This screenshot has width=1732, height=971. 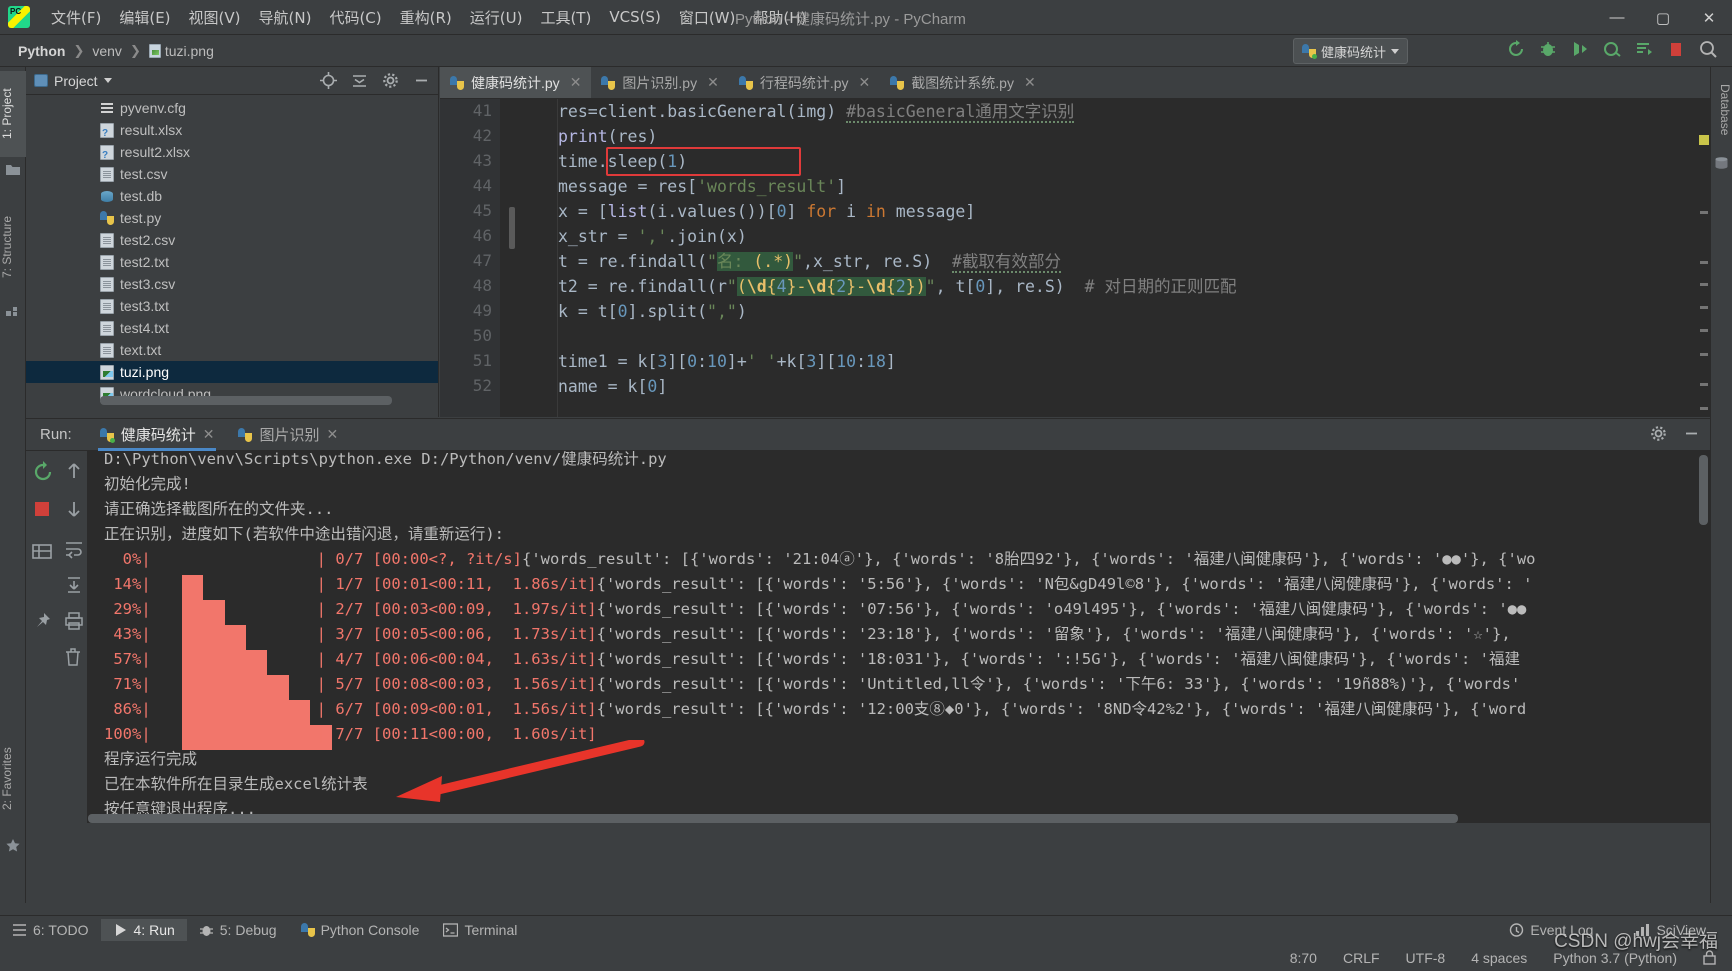 What do you see at coordinates (634, 17) in the screenshot?
I see `menu-vcs: VCS(S)` at bounding box center [634, 17].